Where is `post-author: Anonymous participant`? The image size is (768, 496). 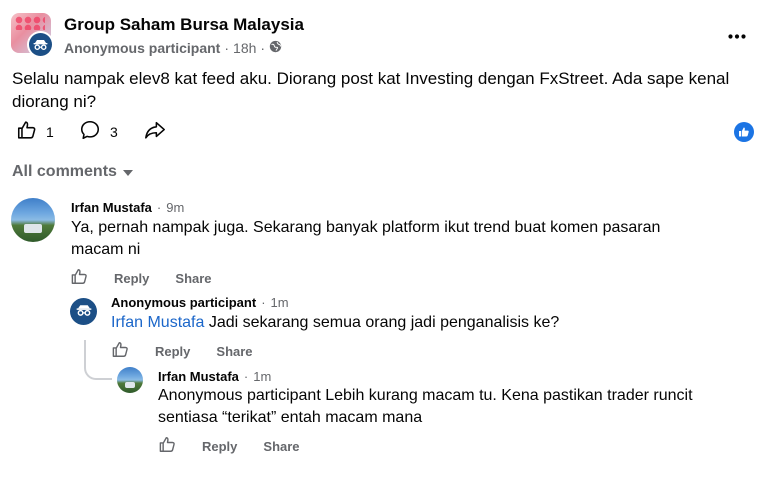 post-author: Anonymous participant is located at coordinates (142, 48).